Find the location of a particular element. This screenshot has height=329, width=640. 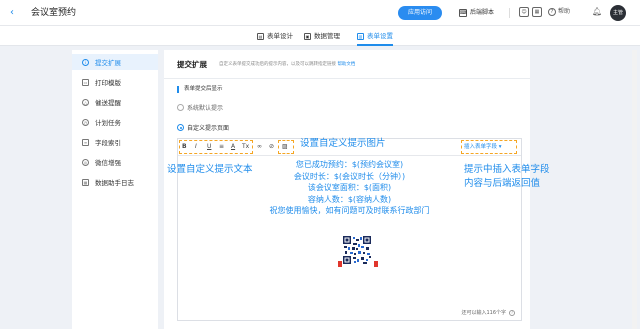

qr-code-icon is located at coordinates (357, 250).